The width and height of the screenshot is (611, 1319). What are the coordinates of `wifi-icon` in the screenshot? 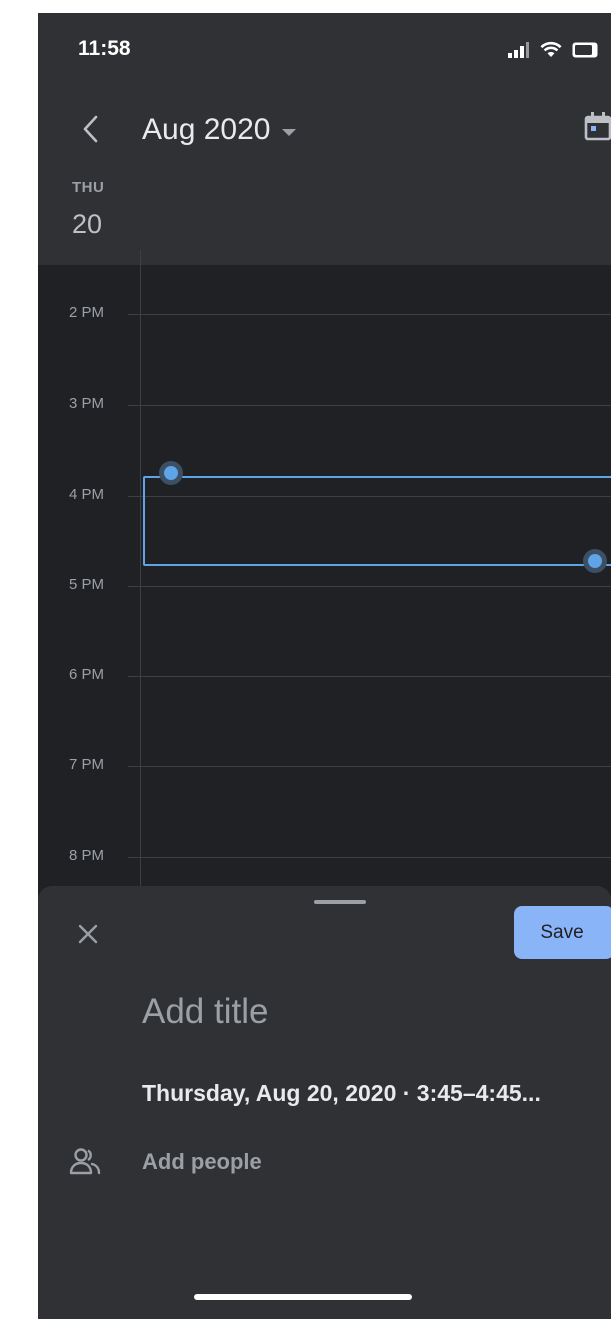 It's located at (551, 49).